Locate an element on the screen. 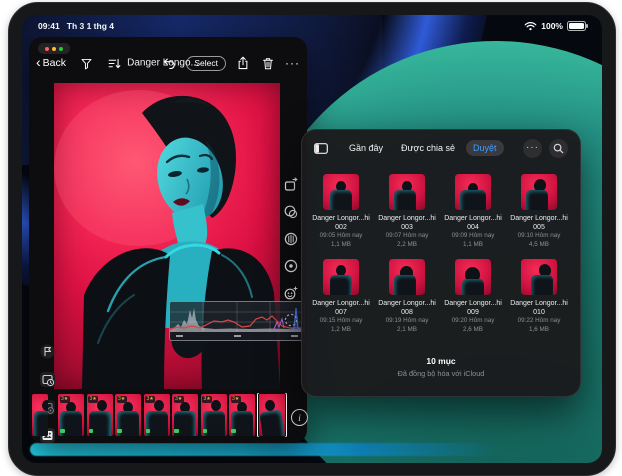  files-header: Gần đây Được chia sẻ Duyệt ··· is located at coordinates (441, 148).